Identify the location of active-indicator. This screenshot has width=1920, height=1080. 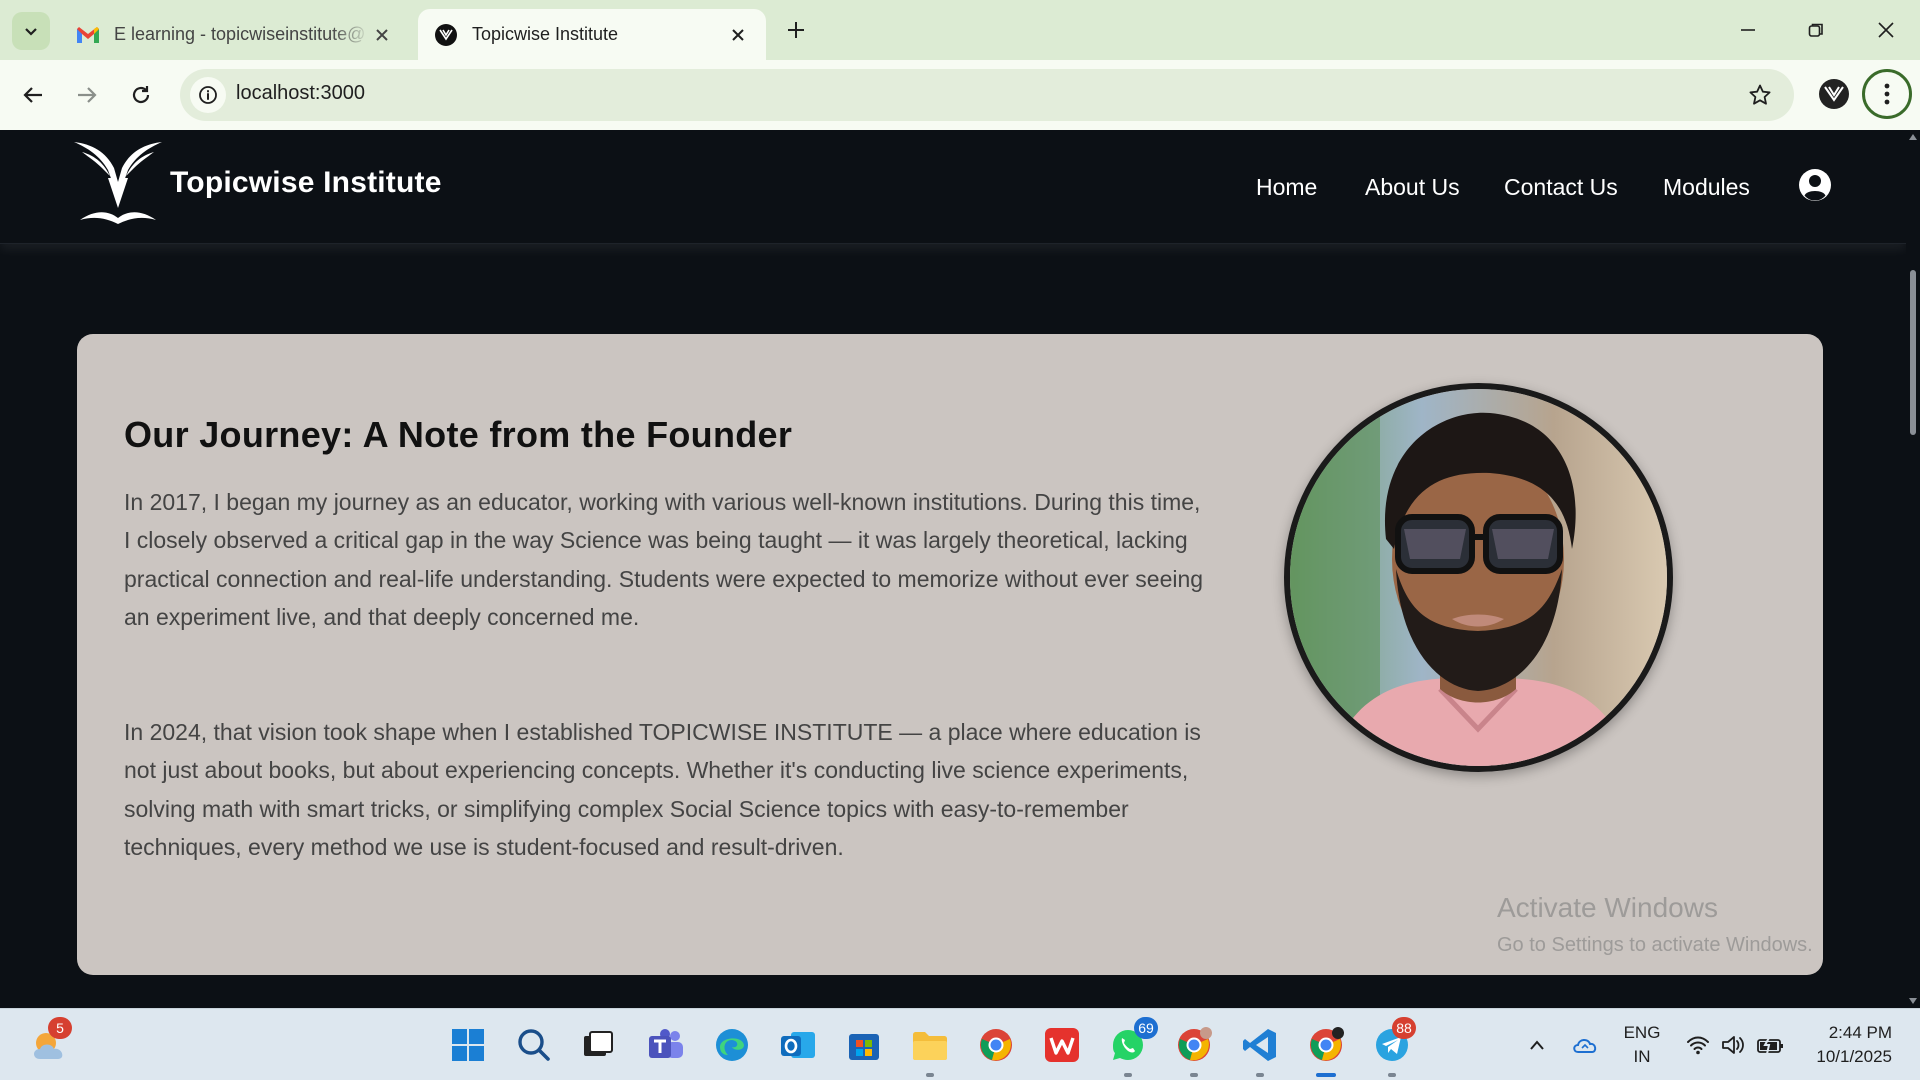
(1326, 1075).